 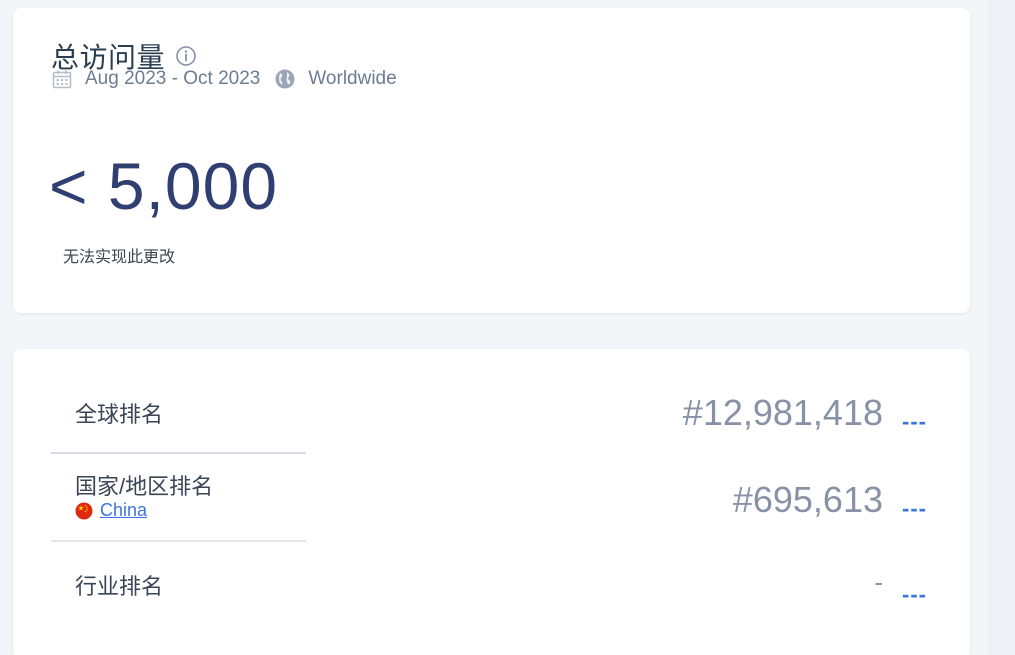 What do you see at coordinates (807, 499) in the screenshot?
I see `country-rank-value: #695,613` at bounding box center [807, 499].